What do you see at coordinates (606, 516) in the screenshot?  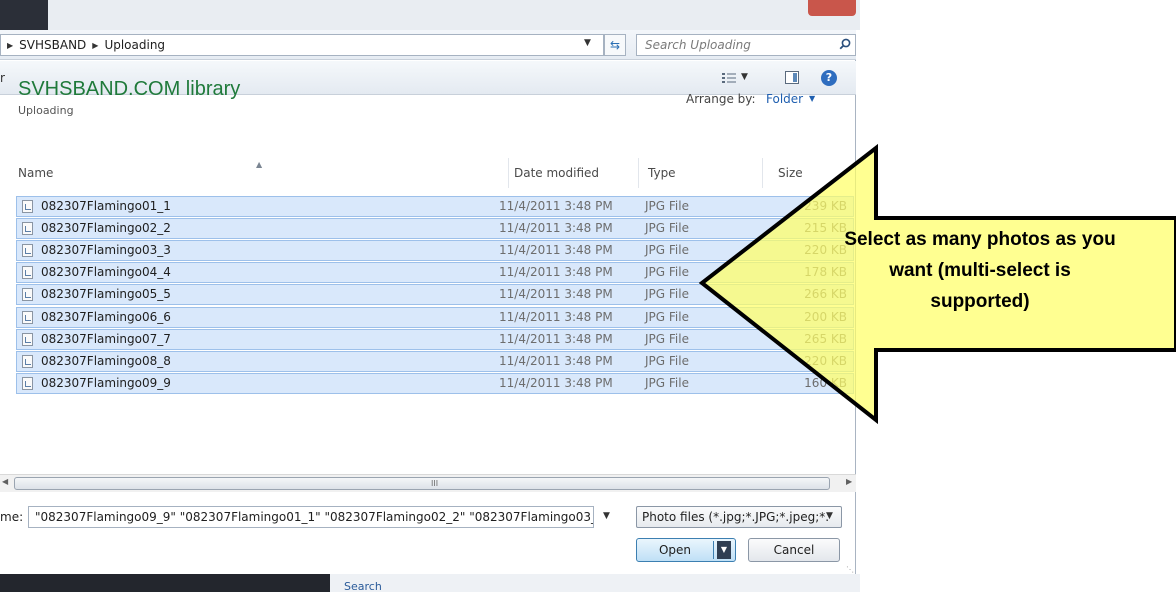 I see `file-name-dropdown-arrow: ▼` at bounding box center [606, 516].